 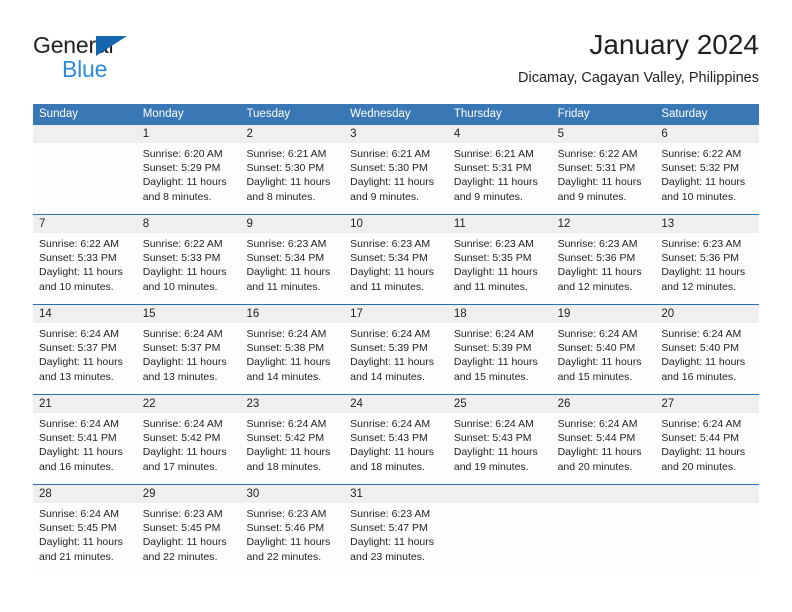 I want to click on day-detail-line: Sunset: 5:36 PM, so click(x=700, y=258).